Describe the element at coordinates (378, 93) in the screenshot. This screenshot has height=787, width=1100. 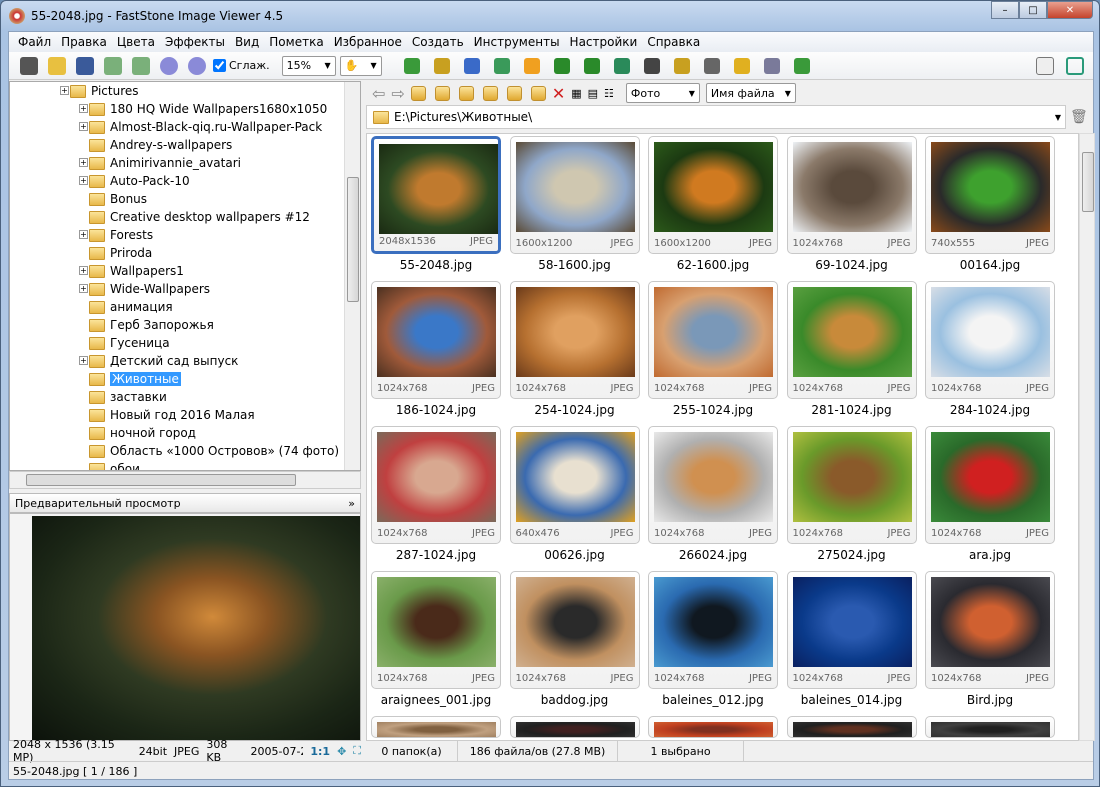
I see `back-icon: ⇦` at that location.